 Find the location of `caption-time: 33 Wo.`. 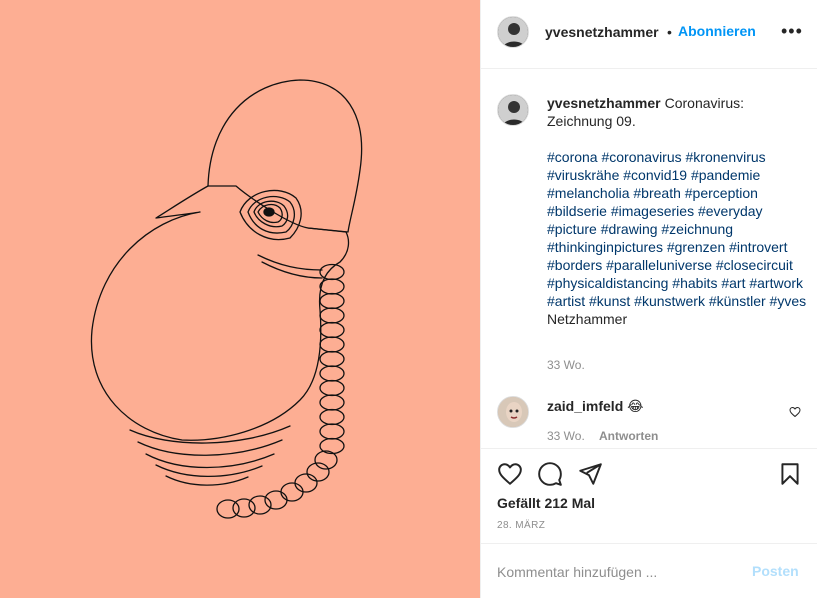

caption-time: 33 Wo. is located at coordinates (566, 365).